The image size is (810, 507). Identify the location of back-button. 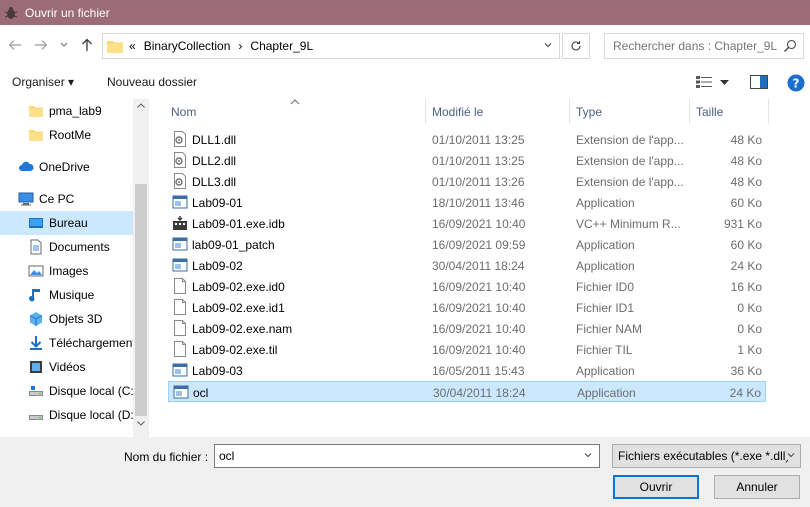
(15, 45).